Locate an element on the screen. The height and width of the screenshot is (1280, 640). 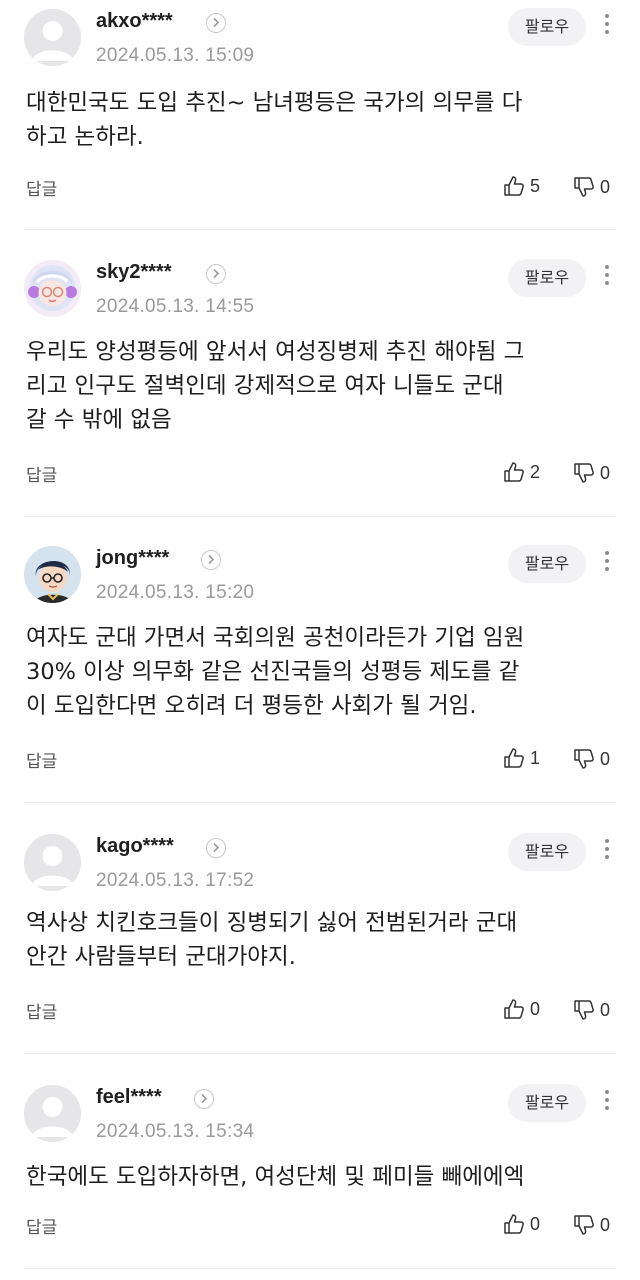
character-avatar-boy-icon is located at coordinates (52, 574).